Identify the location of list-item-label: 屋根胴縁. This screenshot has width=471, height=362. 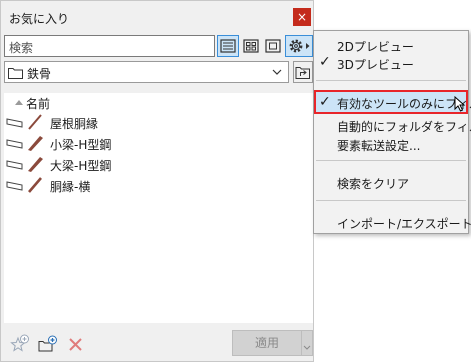
(74, 124).